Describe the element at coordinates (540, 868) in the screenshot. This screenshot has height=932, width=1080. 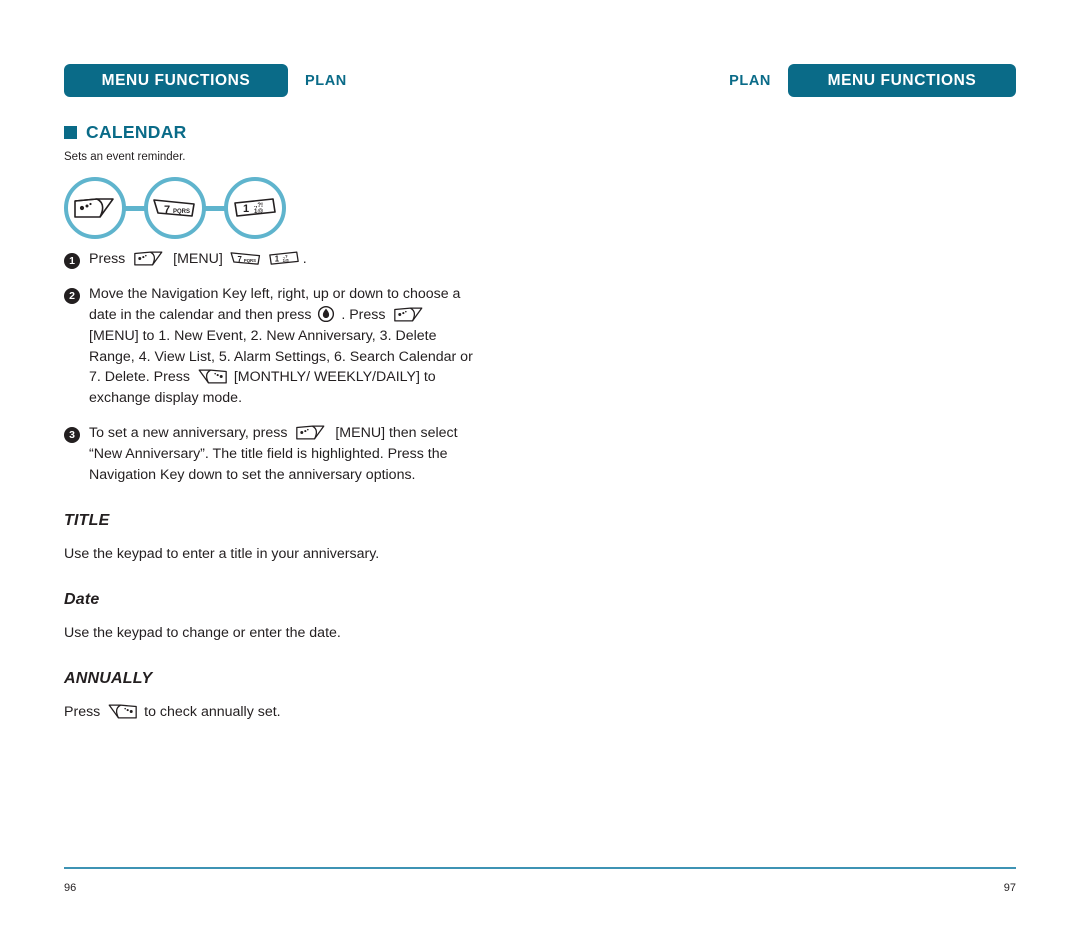
I see `footer-rule` at that location.